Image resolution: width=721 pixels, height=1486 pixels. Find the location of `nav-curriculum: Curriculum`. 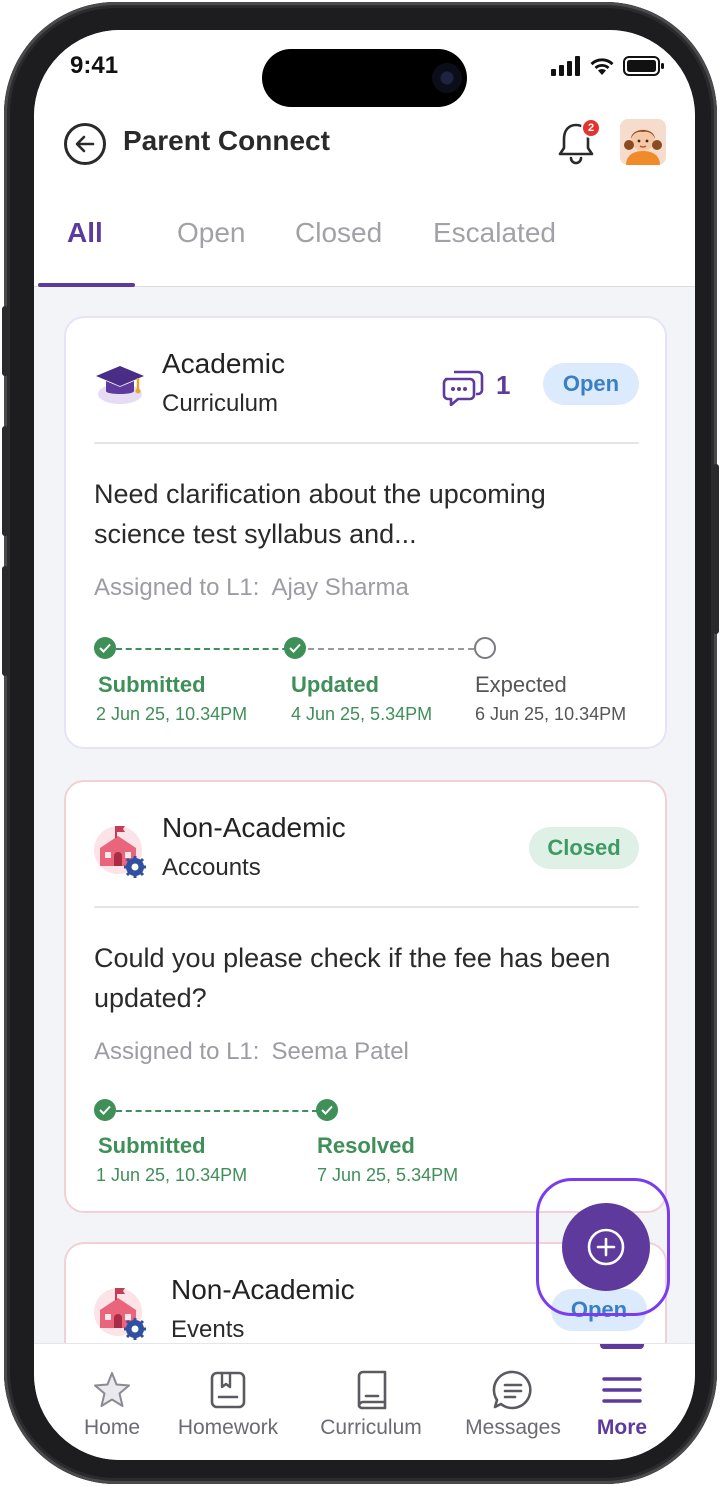

nav-curriculum: Curriculum is located at coordinates (371, 1402).